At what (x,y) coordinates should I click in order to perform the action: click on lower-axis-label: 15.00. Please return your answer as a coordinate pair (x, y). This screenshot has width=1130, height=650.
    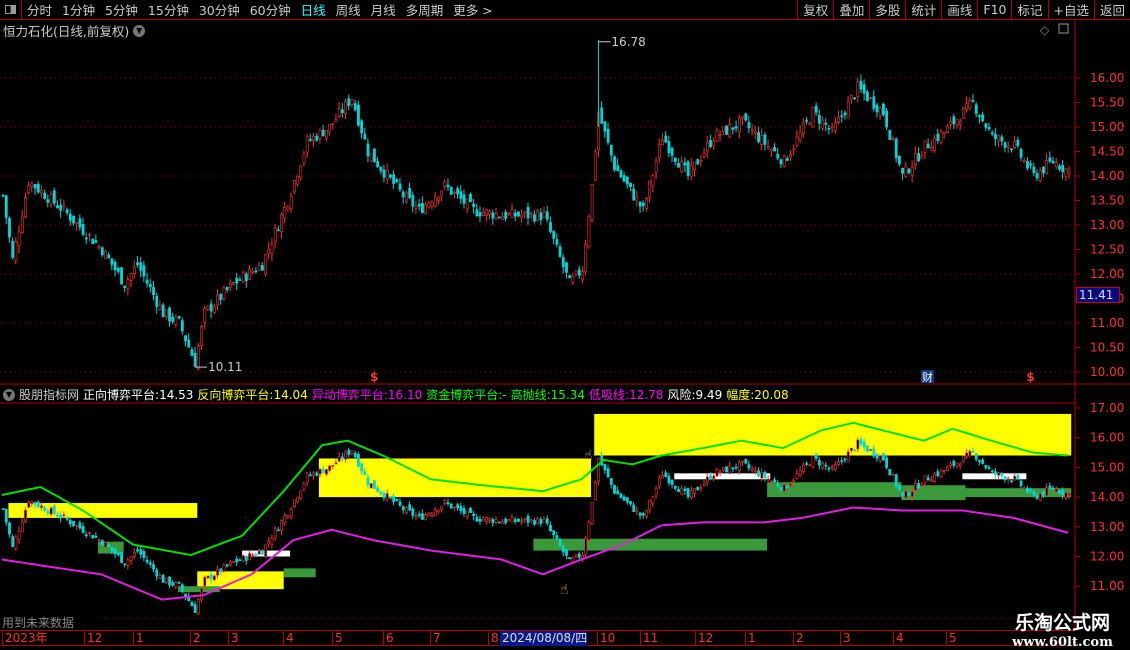
    Looking at the image, I should click on (1107, 467).